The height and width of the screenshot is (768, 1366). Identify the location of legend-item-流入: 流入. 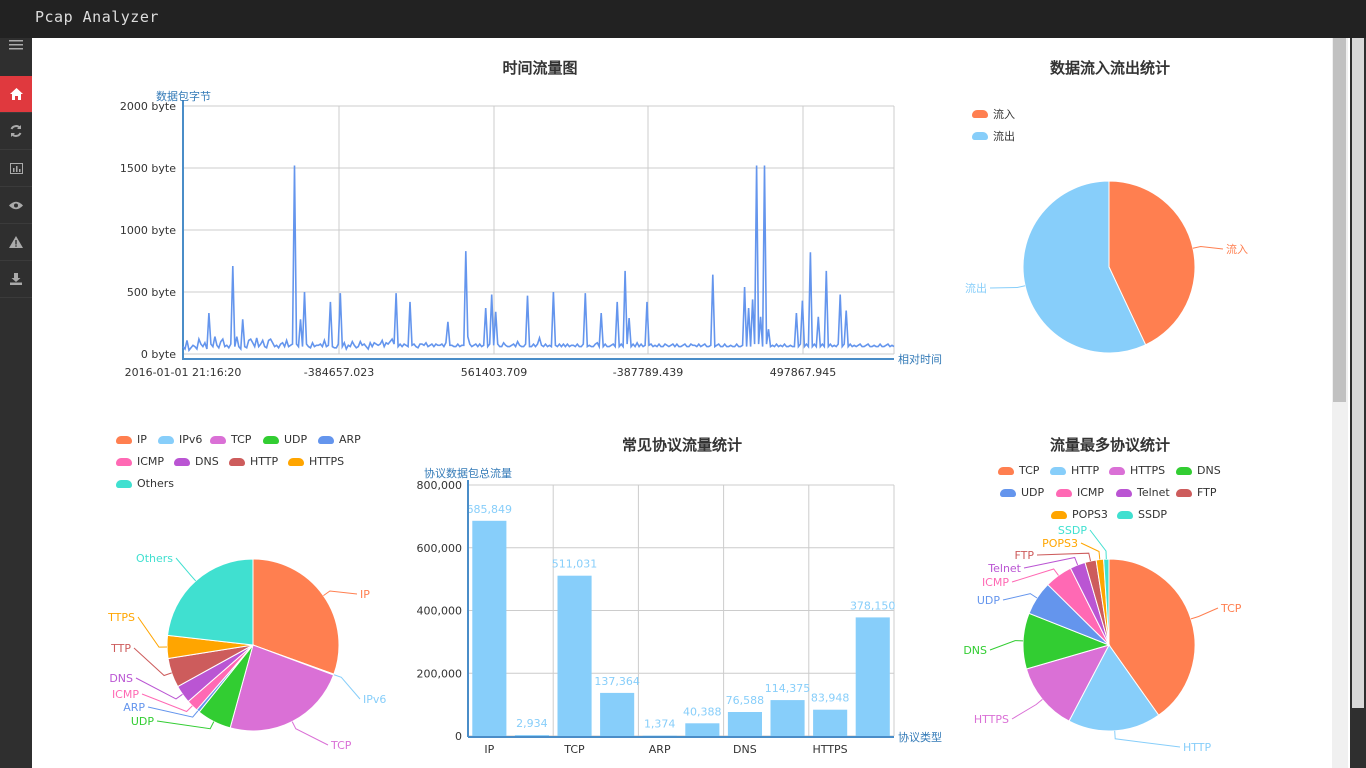
(993, 114).